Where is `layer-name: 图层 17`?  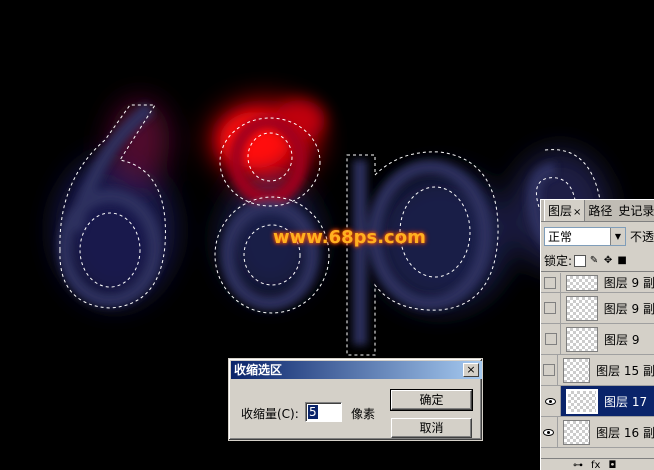 layer-name: 图层 17 is located at coordinates (626, 401).